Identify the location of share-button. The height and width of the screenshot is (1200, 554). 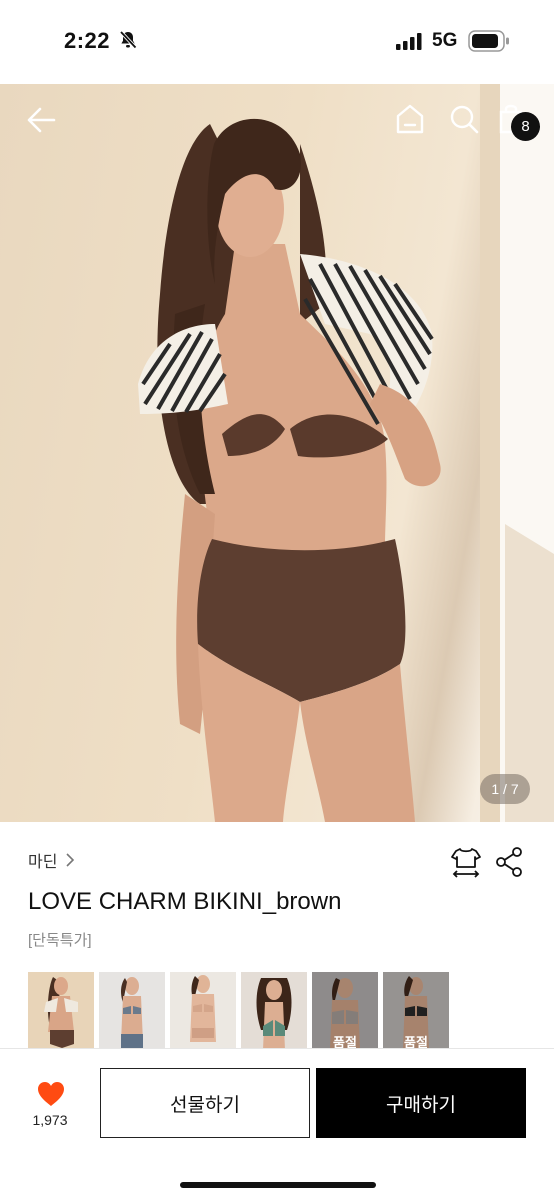
(509, 862).